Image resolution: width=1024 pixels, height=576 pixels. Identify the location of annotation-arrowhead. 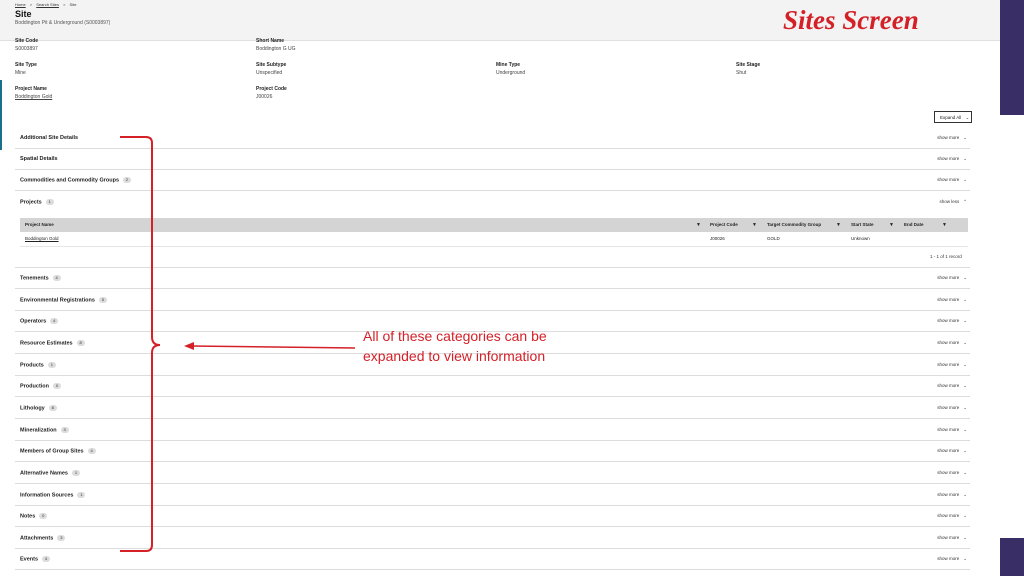
(189, 346).